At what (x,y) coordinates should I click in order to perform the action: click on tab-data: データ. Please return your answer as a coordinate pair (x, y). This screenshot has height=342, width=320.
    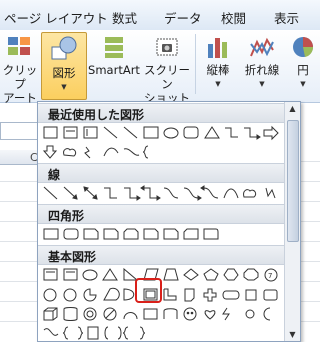
    Looking at the image, I should click on (183, 17).